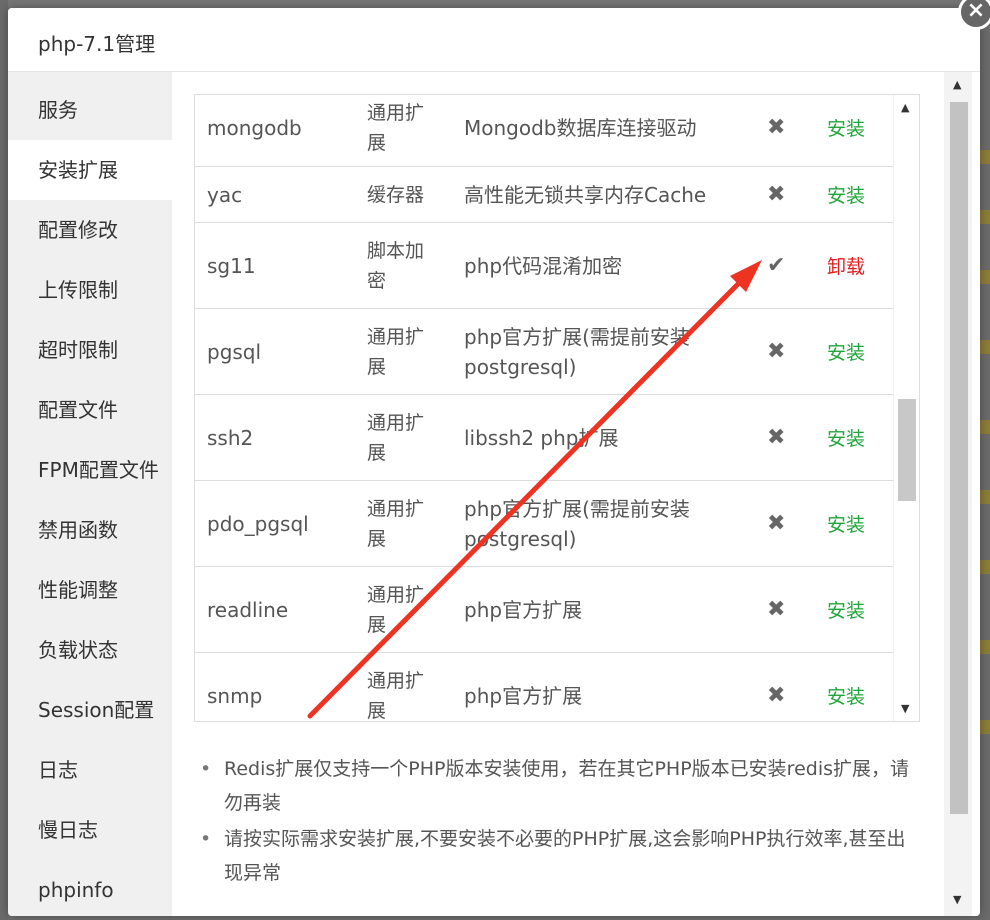 This screenshot has height=920, width=990. What do you see at coordinates (90, 830) in the screenshot?
I see `sidebar-item: 慢日志` at bounding box center [90, 830].